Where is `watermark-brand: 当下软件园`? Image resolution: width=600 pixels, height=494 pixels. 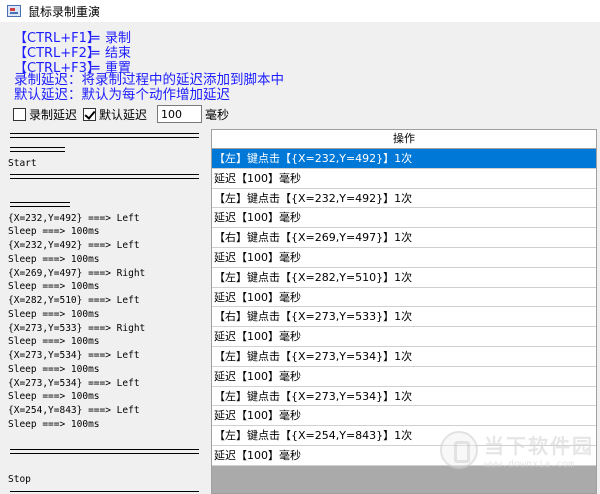 watermark-brand: 当下软件园 is located at coordinates (539, 446).